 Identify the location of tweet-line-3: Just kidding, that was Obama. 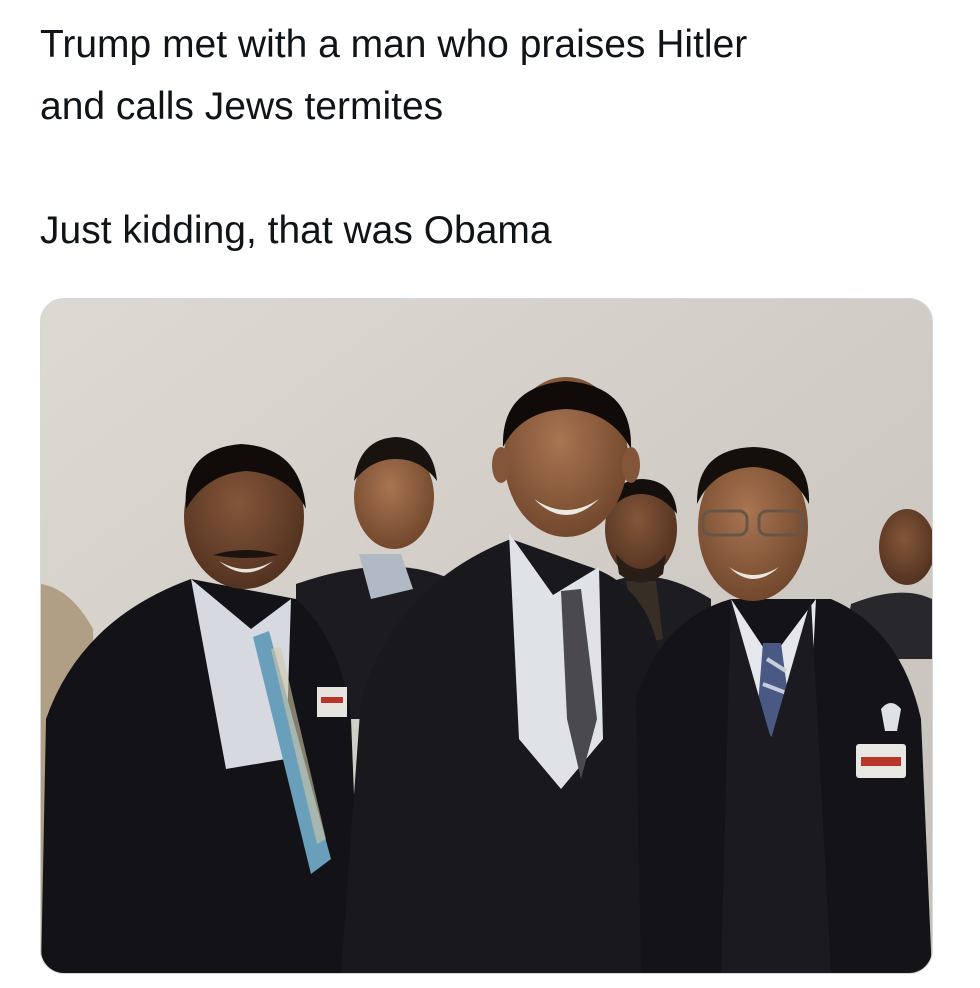
(296, 230).